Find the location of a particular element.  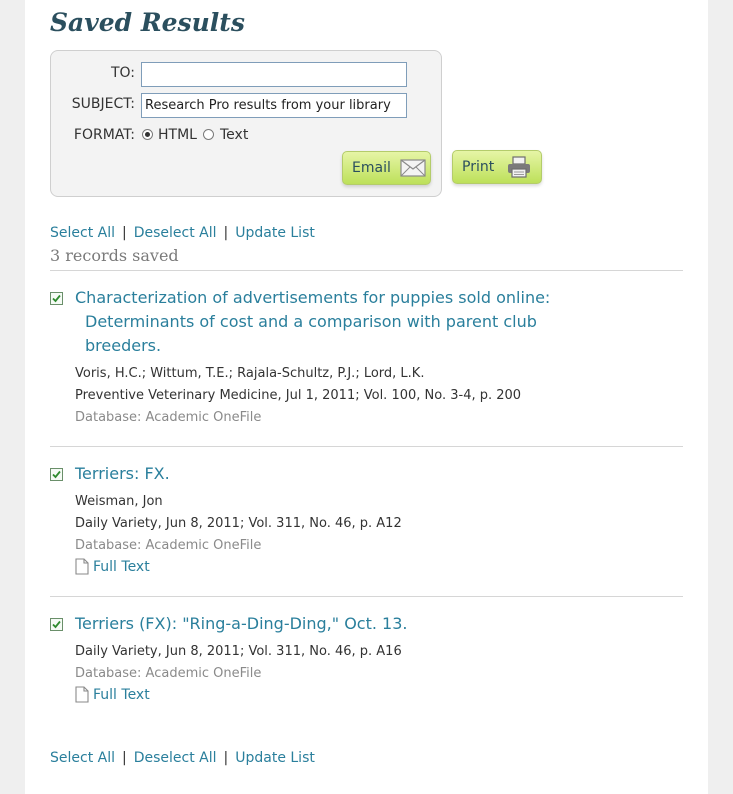

print-button-label: Print is located at coordinates (478, 167).